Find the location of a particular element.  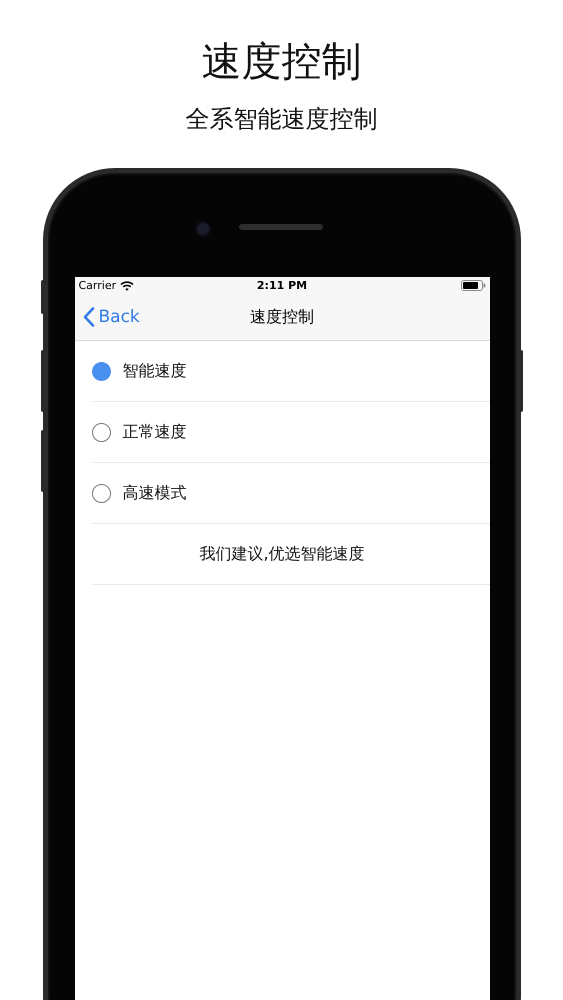

page-title: 速度控制 is located at coordinates (282, 62).